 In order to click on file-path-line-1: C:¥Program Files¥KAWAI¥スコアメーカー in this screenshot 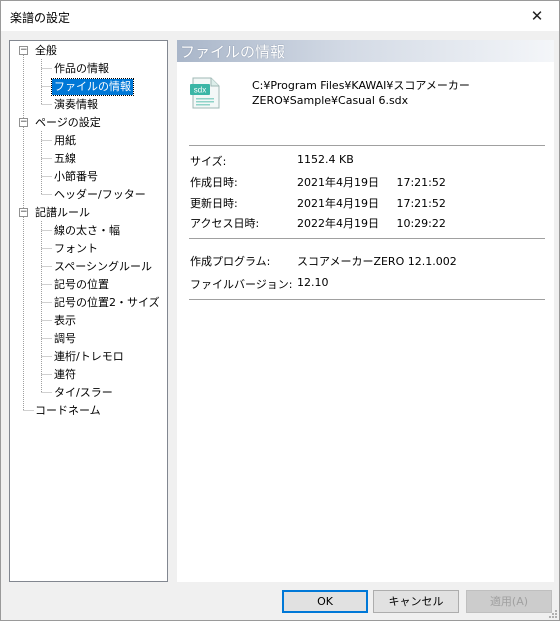, I will do `click(361, 85)`.